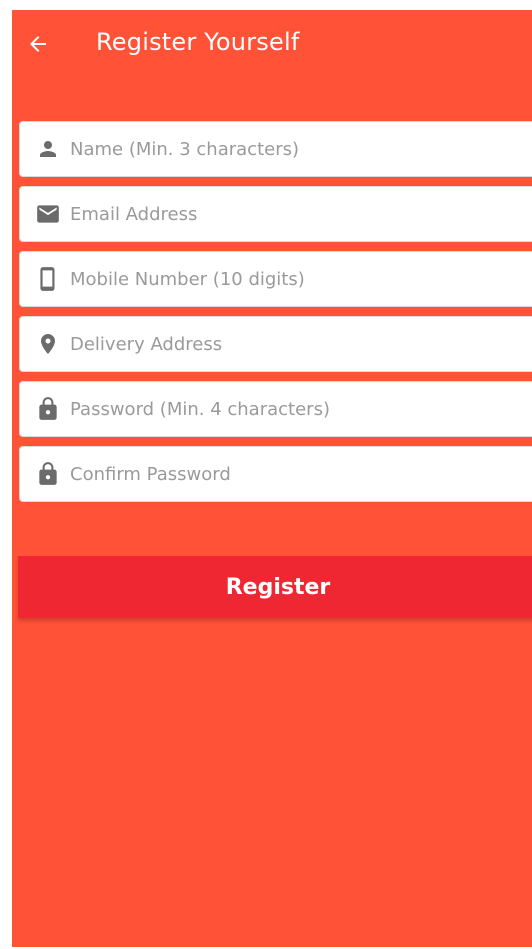  I want to click on phone-icon, so click(48, 279).